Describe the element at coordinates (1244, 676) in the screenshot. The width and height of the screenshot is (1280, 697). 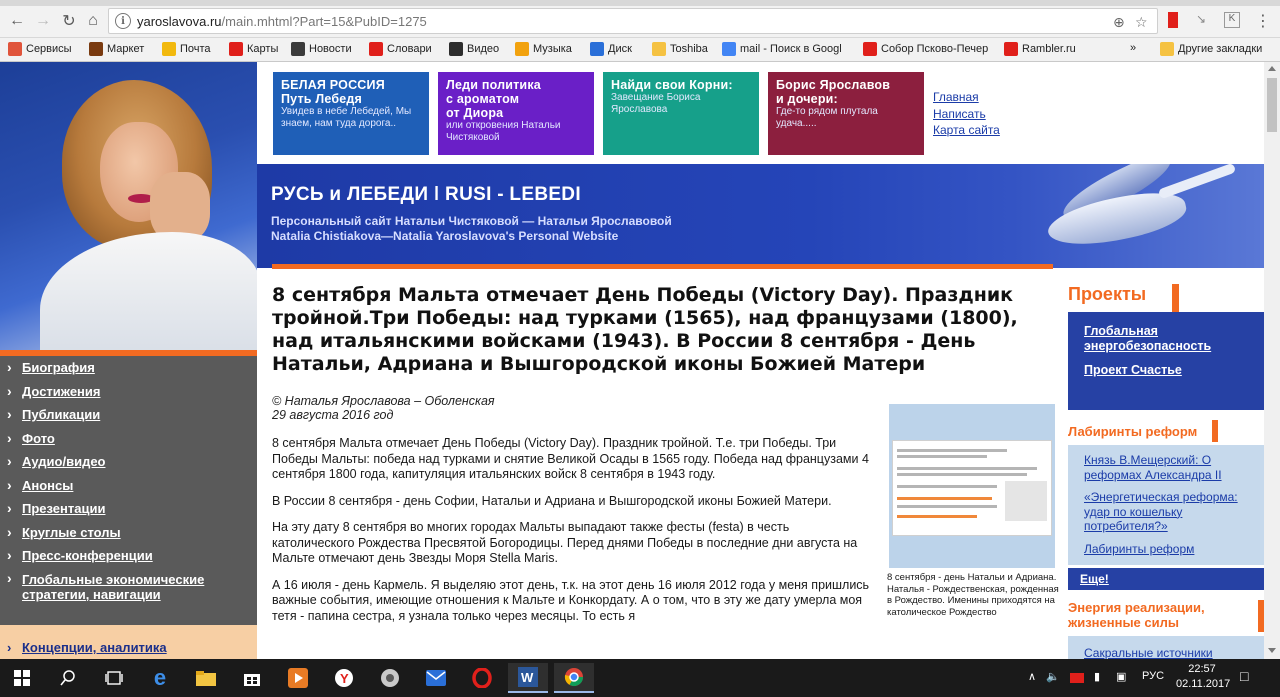
I see `notifications-icon: □` at that location.